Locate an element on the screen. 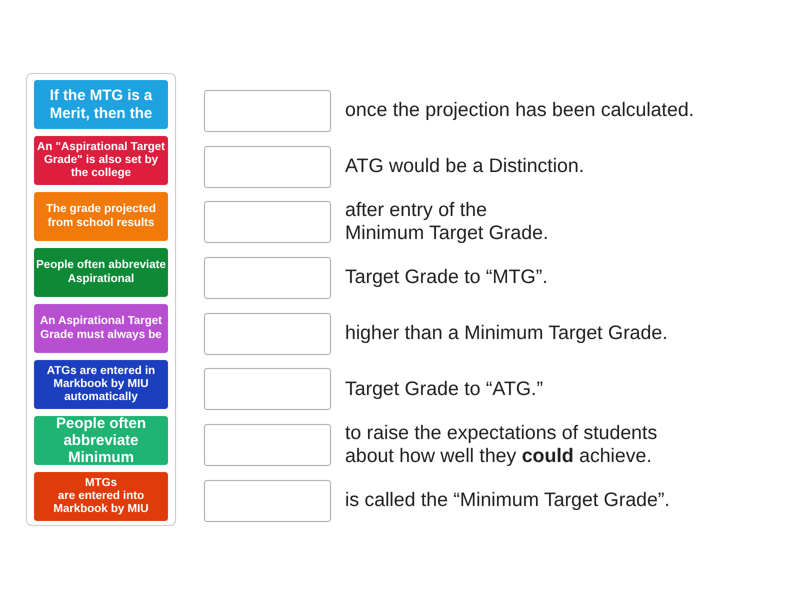 This screenshot has height=600, width=800. answer-tile: An Aspirational Target Grade must always be is located at coordinates (101, 328).